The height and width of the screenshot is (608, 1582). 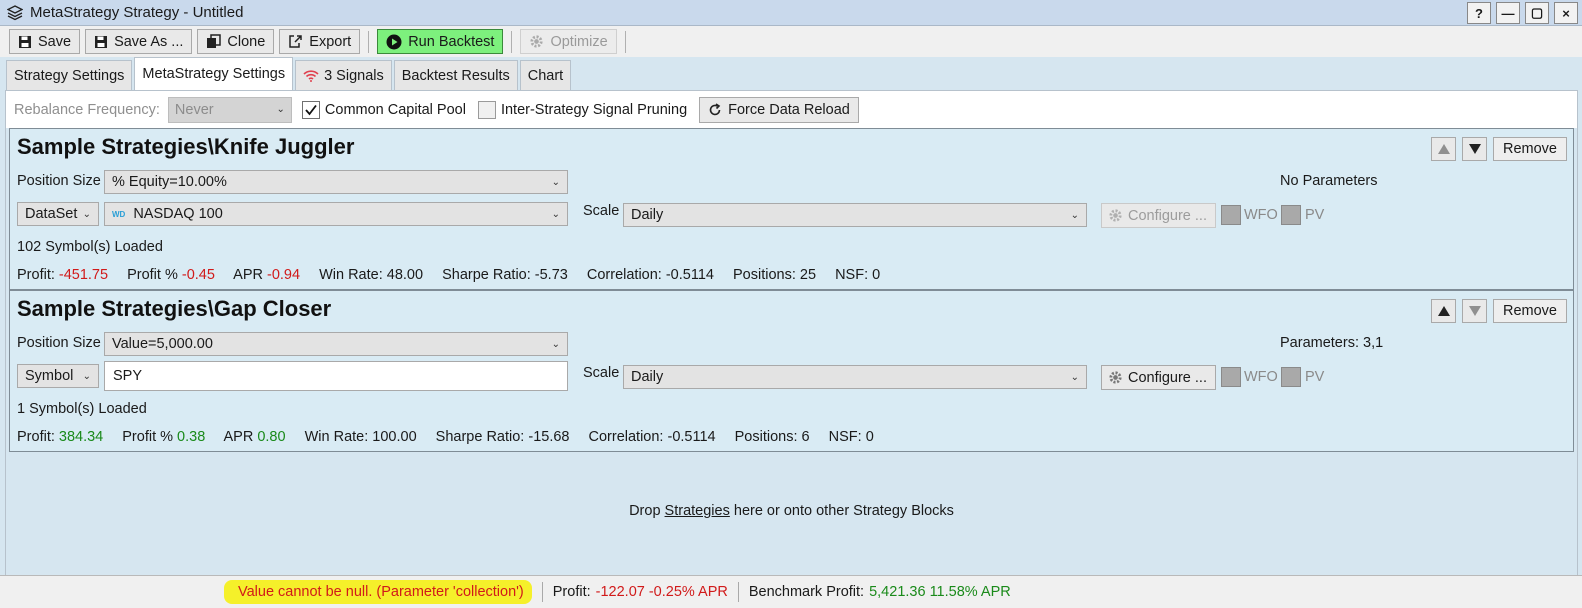 What do you see at coordinates (360, 437) in the screenshot?
I see `win-rate-stat: Win Rate: 100.00` at bounding box center [360, 437].